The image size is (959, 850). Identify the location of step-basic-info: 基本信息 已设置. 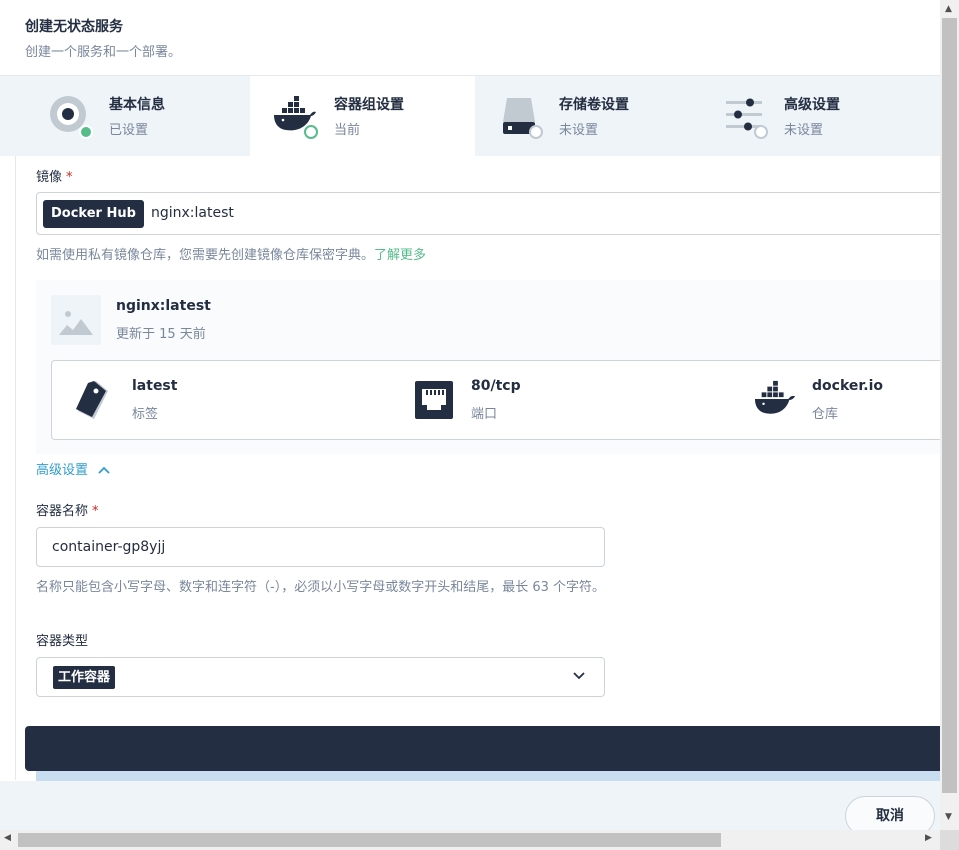
(112, 116).